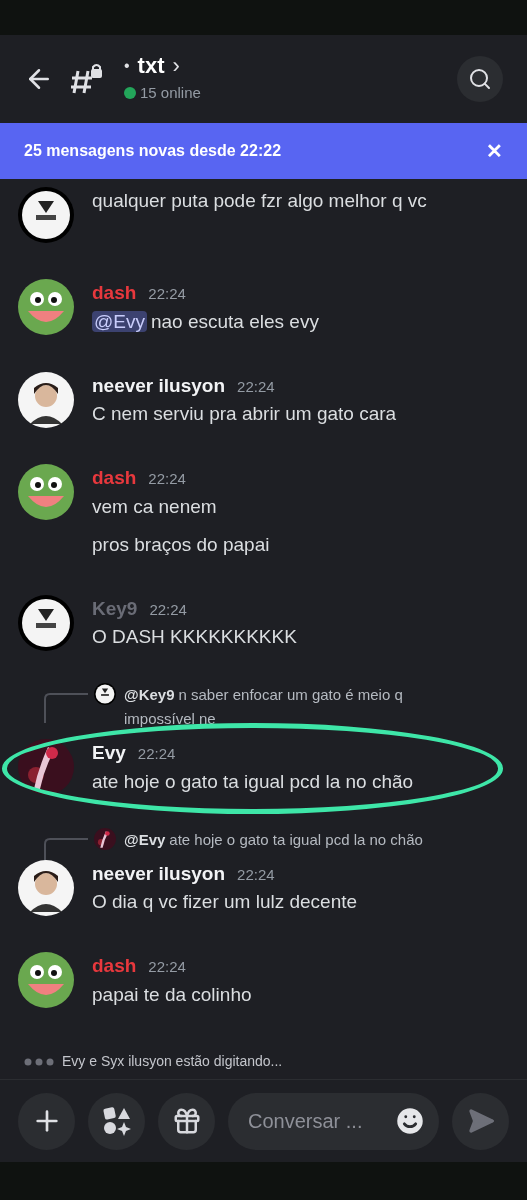 The height and width of the screenshot is (1200, 527). What do you see at coordinates (259, 201) in the screenshot?
I see `message-text: qualquer puta pode fzr algo melhor q vc` at bounding box center [259, 201].